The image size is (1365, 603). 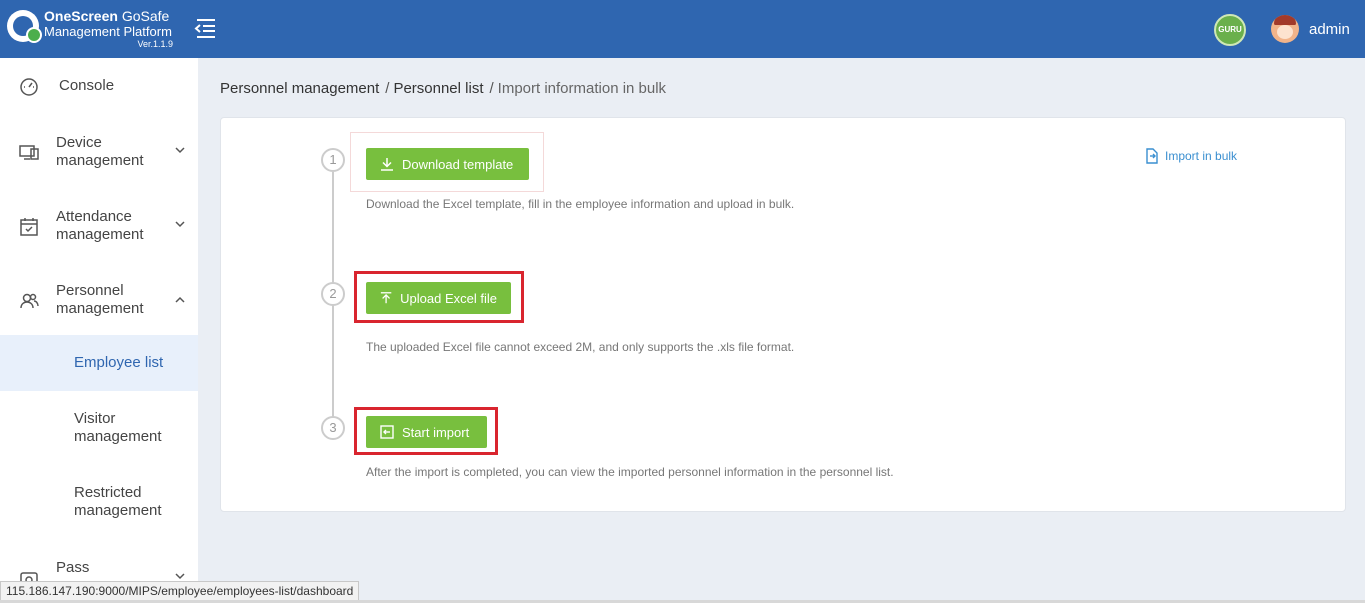 I want to click on calendar-icon, so click(x=29, y=227).